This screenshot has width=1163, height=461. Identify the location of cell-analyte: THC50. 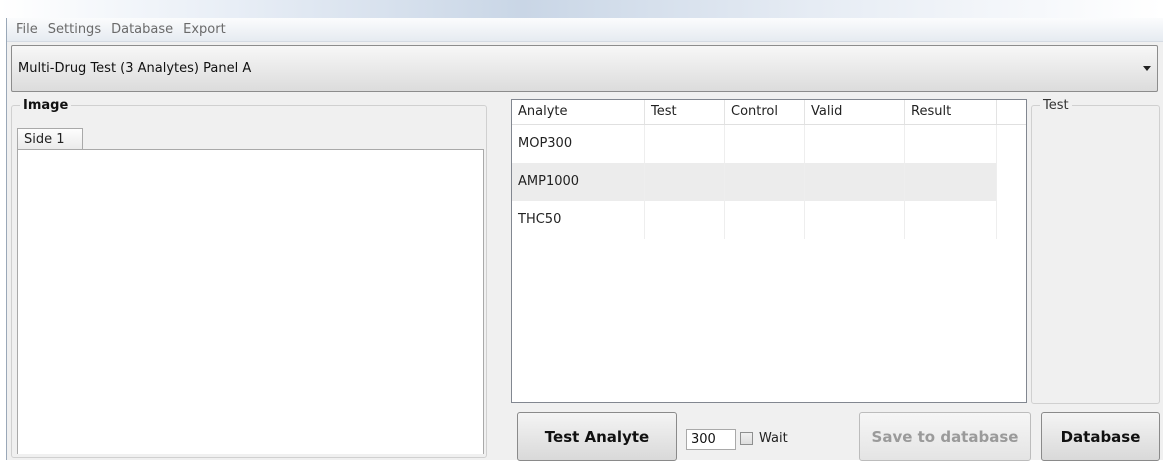
(578, 220).